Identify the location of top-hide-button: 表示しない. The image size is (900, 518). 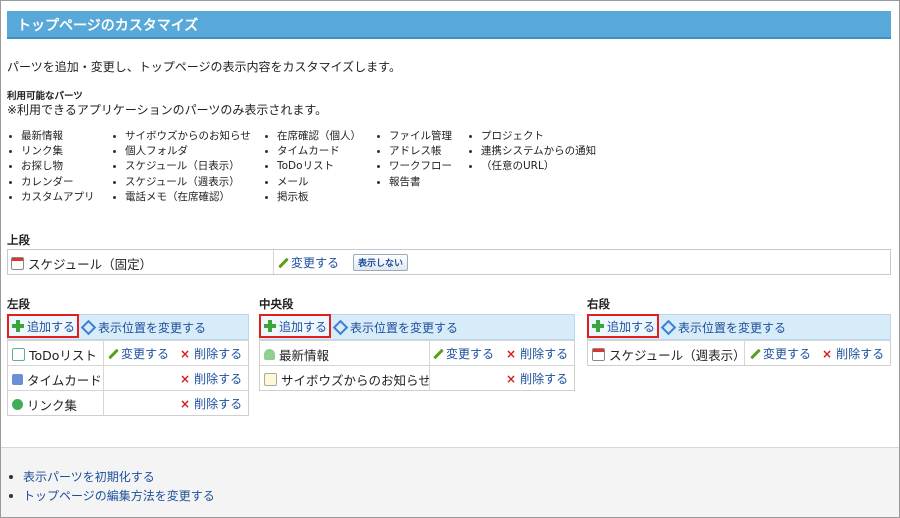
(381, 262).